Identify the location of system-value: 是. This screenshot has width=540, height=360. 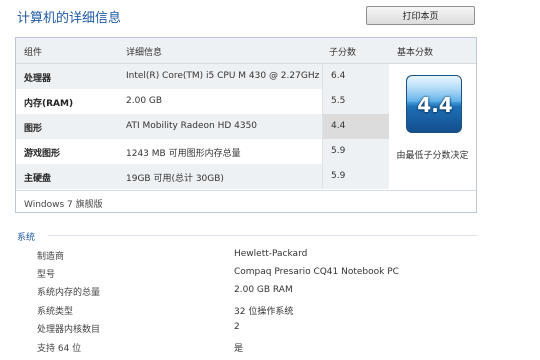
(239, 349).